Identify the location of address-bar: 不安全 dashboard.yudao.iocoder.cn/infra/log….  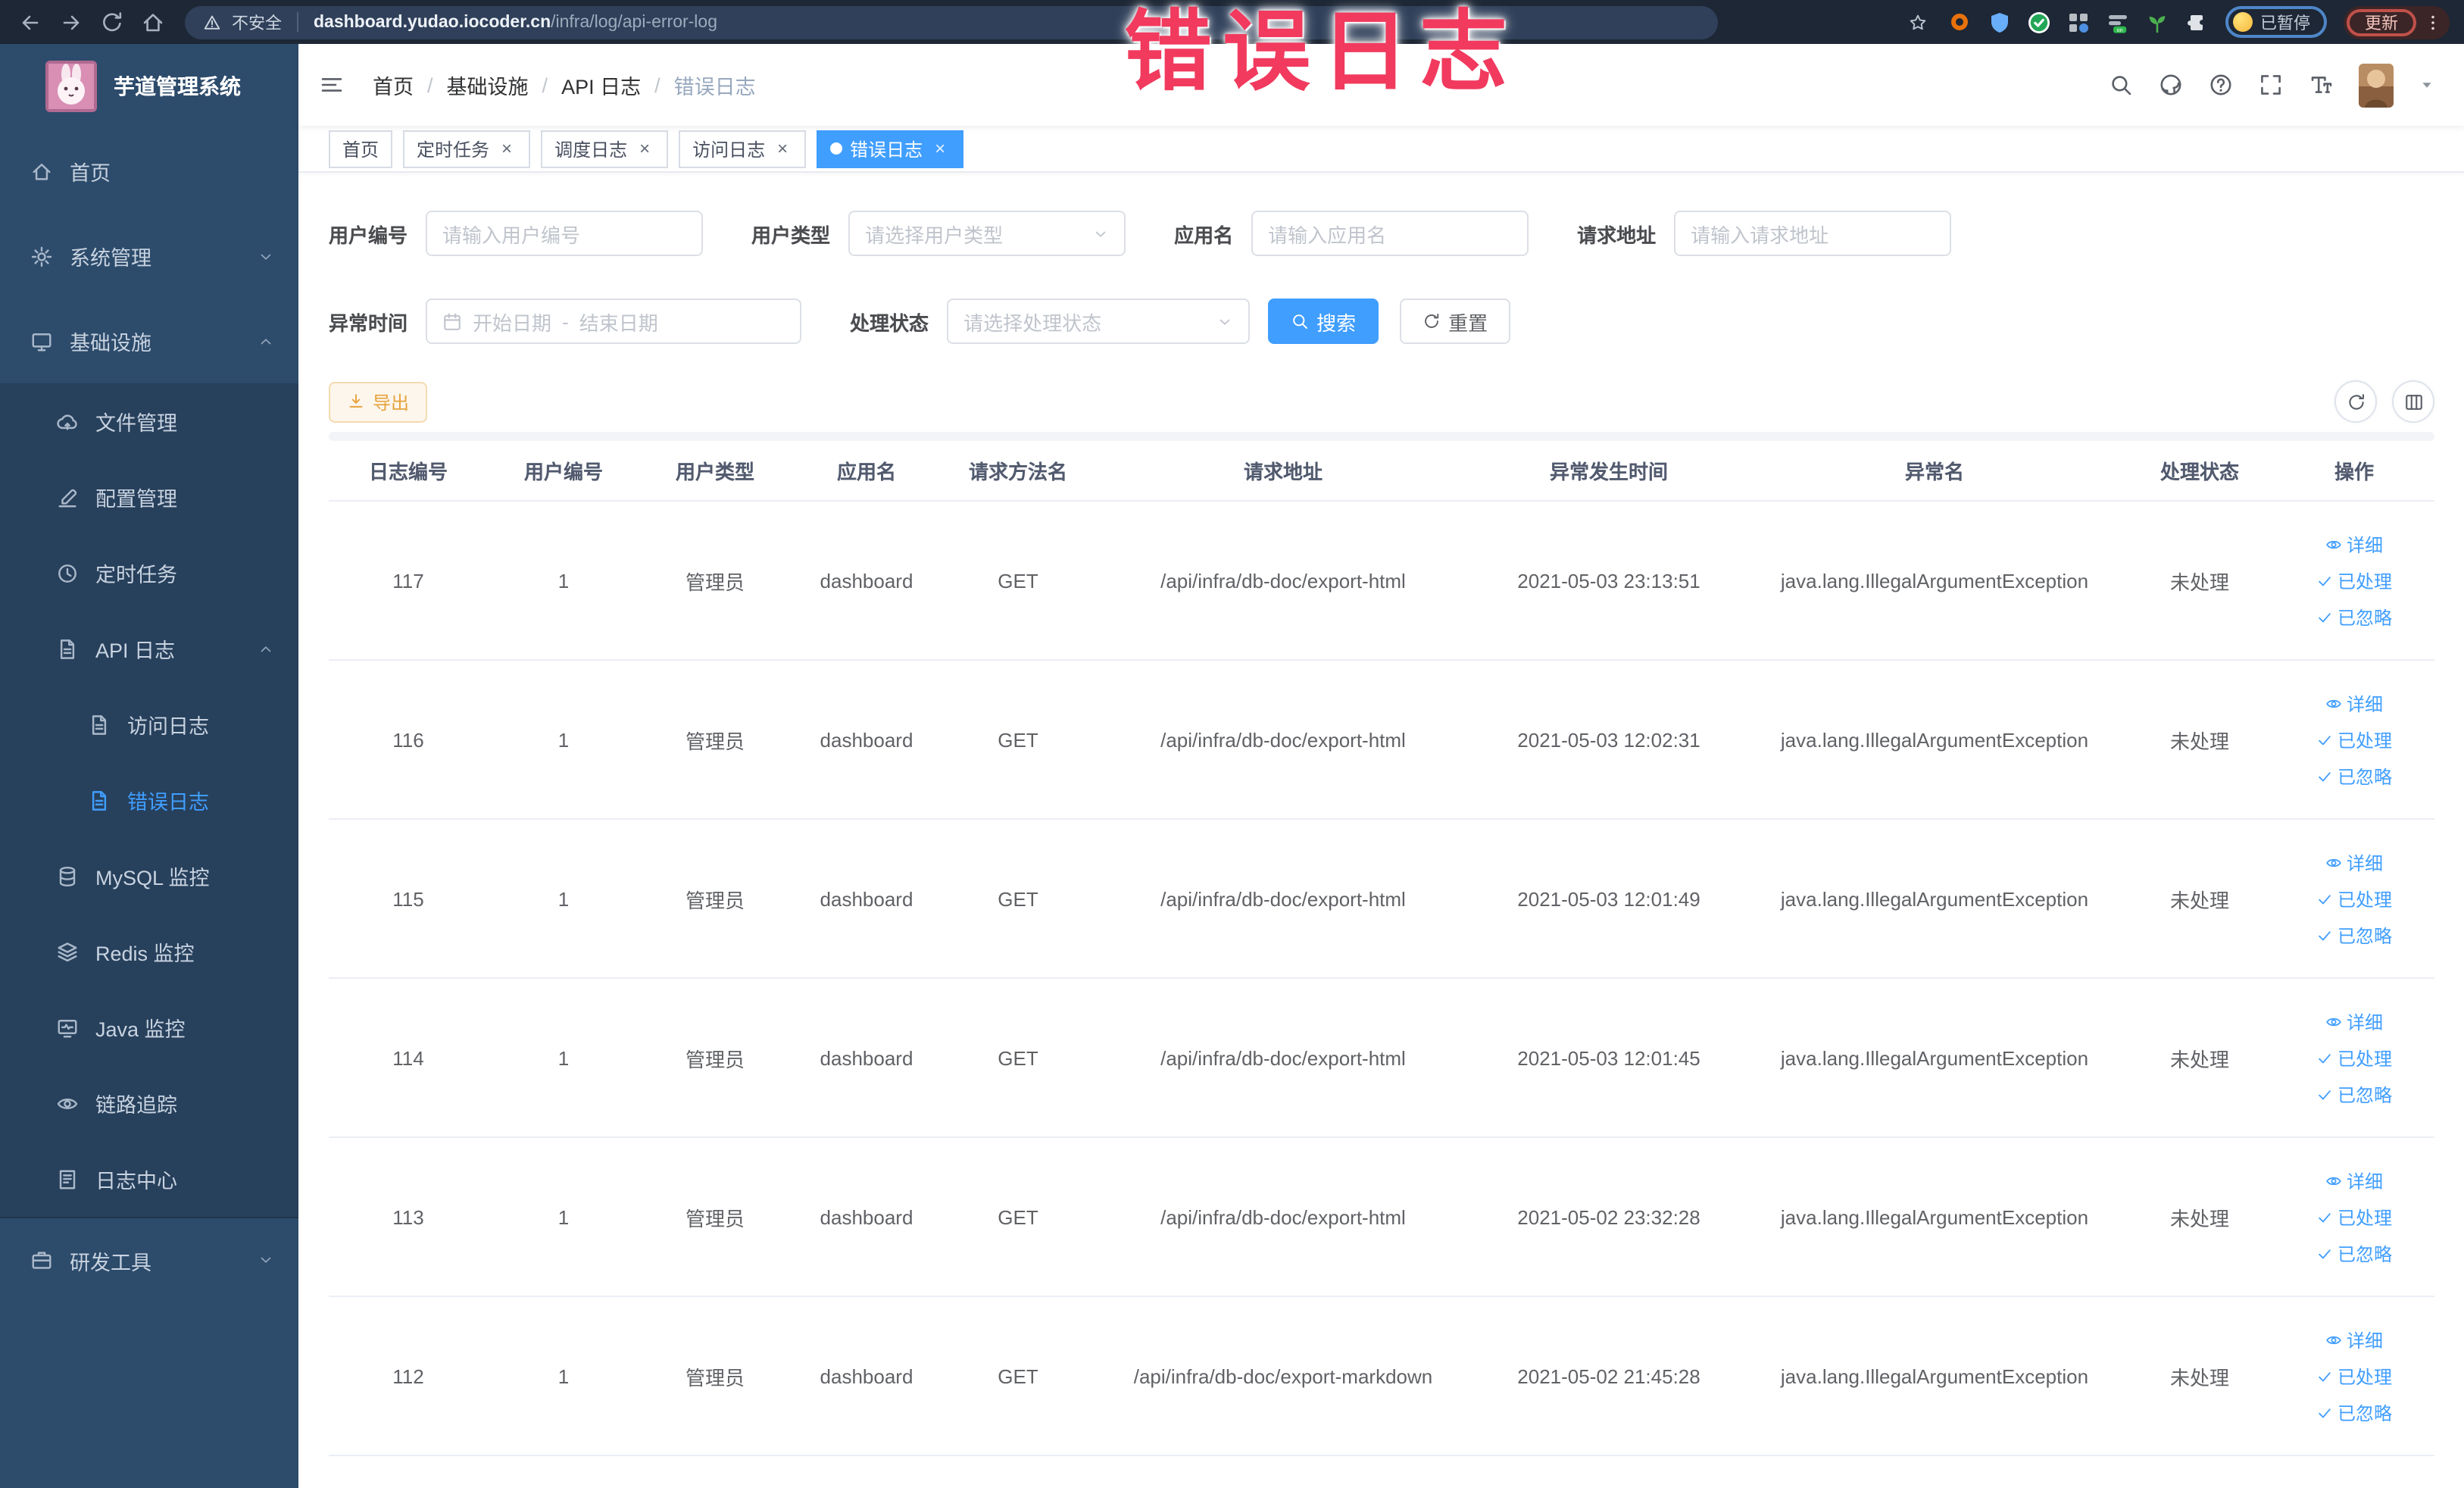
(951, 22).